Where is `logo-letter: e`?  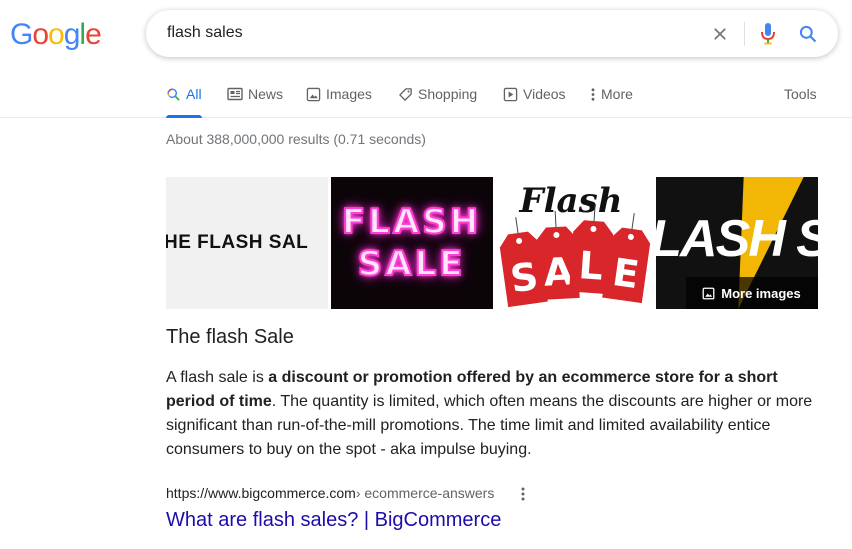
logo-letter: e is located at coordinates (93, 34).